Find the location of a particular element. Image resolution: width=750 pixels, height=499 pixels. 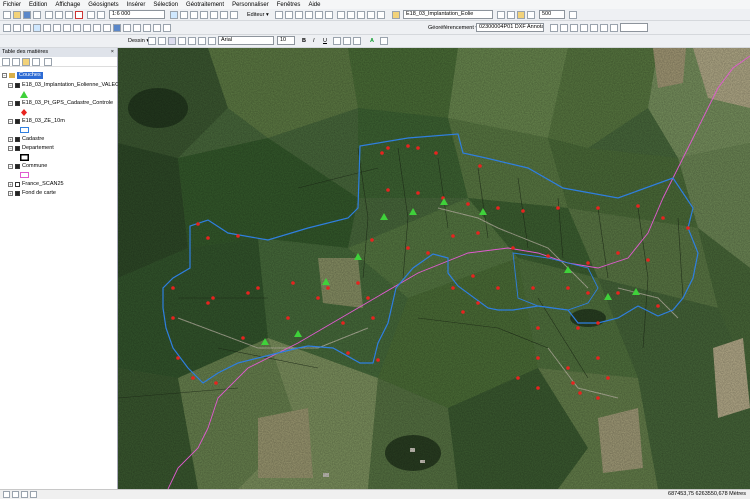

refresh-view-icon is located at coordinates (24, 494).